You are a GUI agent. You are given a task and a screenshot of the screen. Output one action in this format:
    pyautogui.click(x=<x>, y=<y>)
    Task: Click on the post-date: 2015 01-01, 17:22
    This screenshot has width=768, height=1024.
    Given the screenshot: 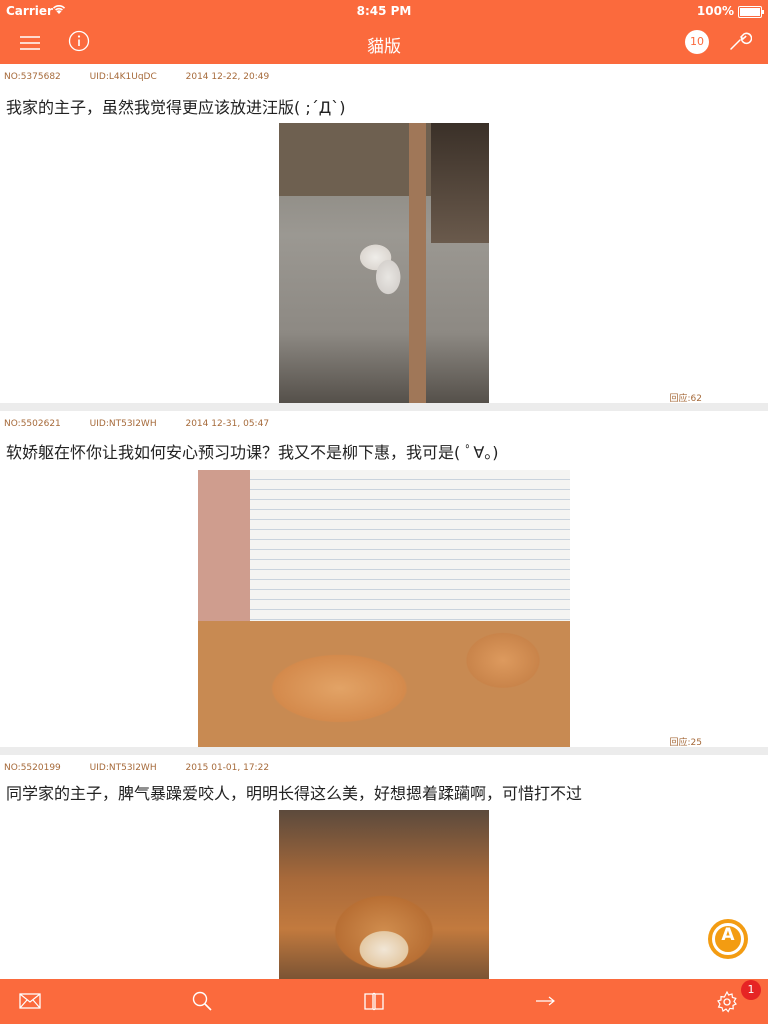 What is the action you would take?
    pyautogui.click(x=227, y=768)
    